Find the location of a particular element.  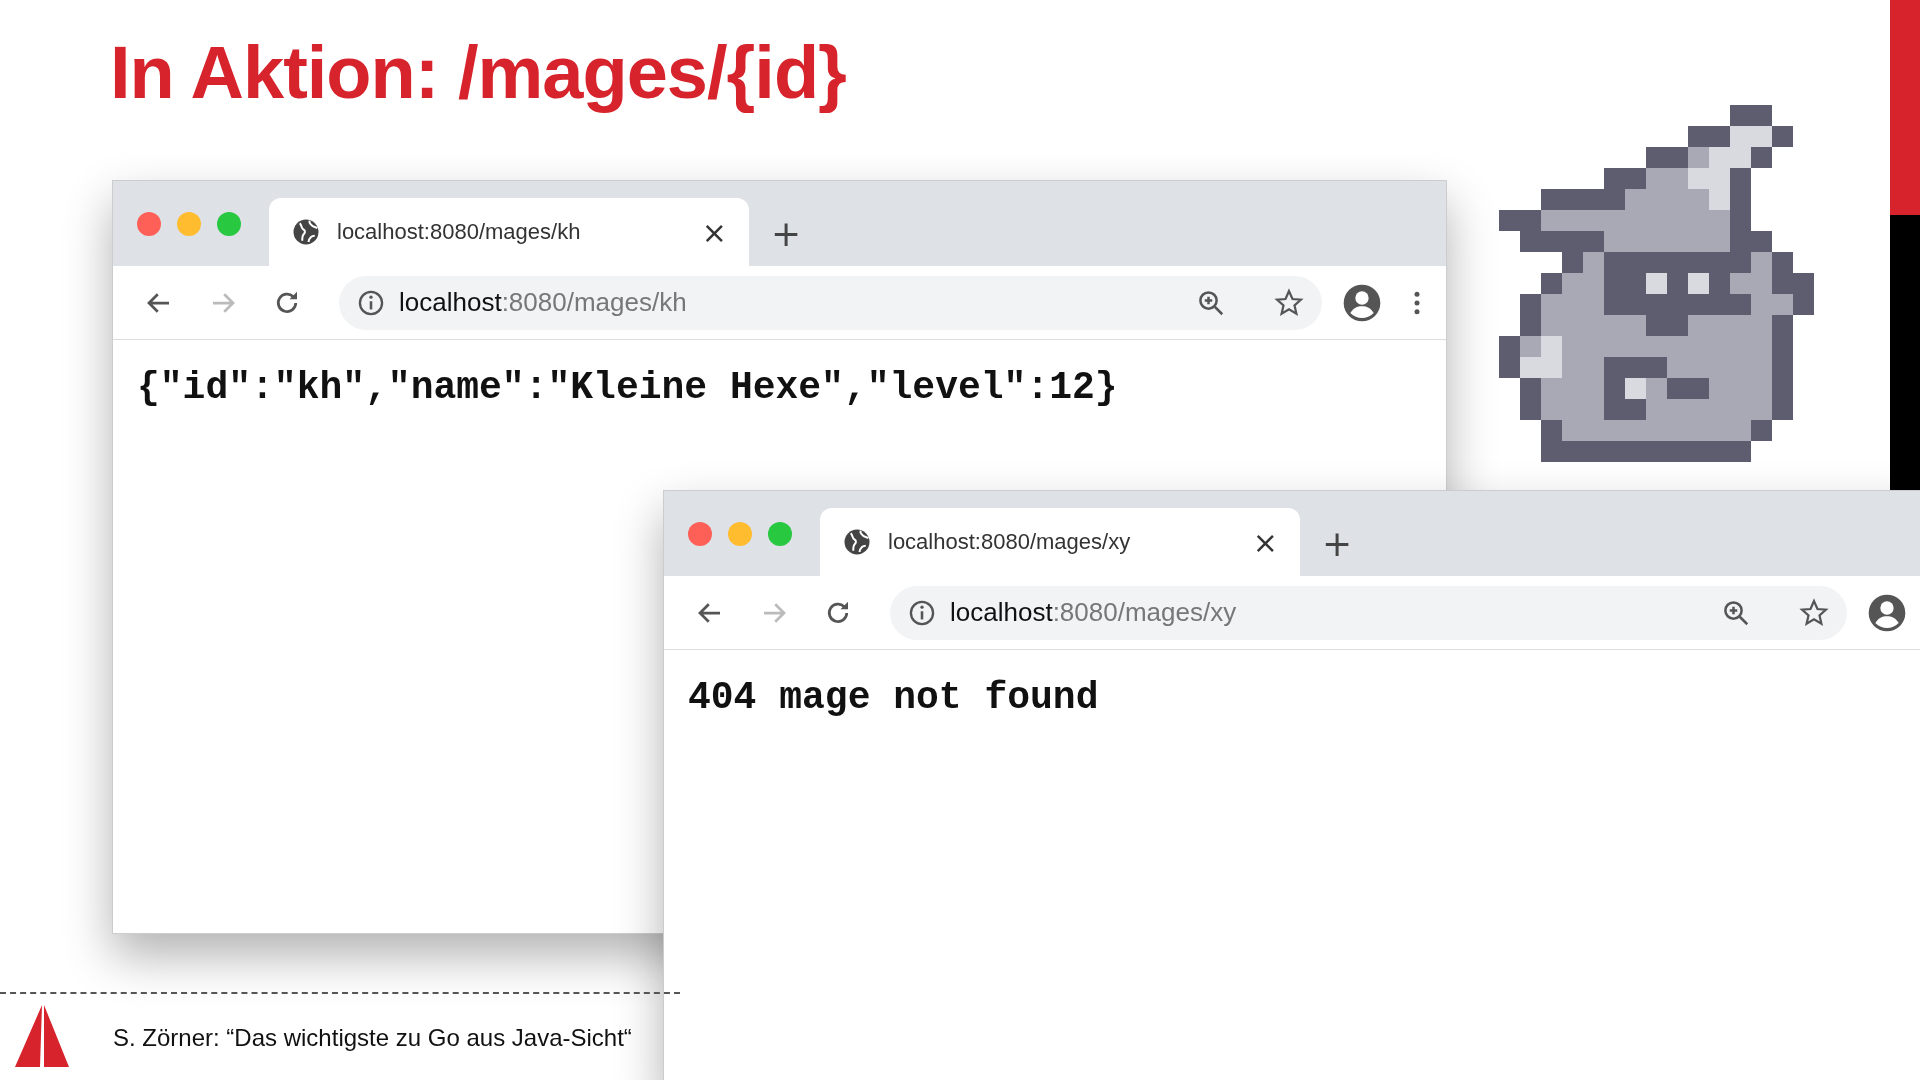

browser-tab: localhost:8080/mages/xy × is located at coordinates (1060, 542).